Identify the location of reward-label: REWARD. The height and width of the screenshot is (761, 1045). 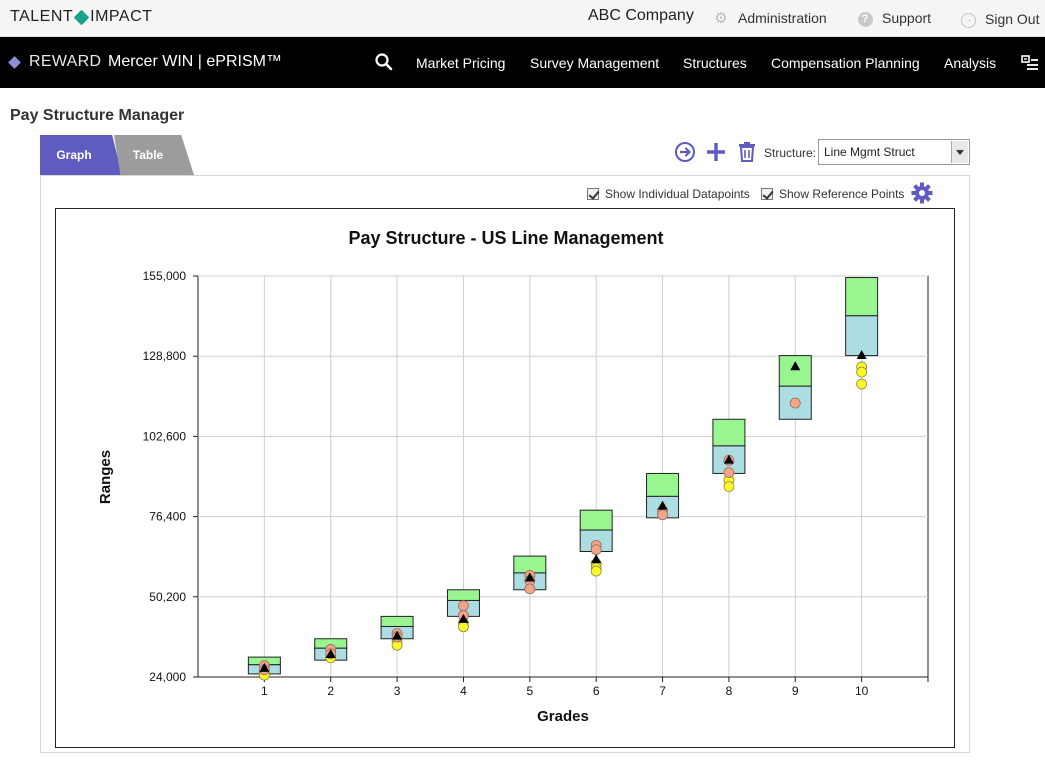
(65, 61).